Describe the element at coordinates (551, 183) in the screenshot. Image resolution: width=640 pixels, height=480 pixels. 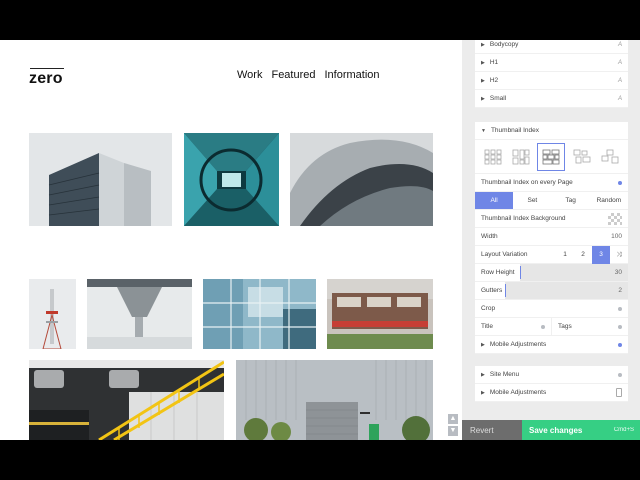
I see `thumbnail-every-page-toggle: Thumbnail Index on every Page` at that location.